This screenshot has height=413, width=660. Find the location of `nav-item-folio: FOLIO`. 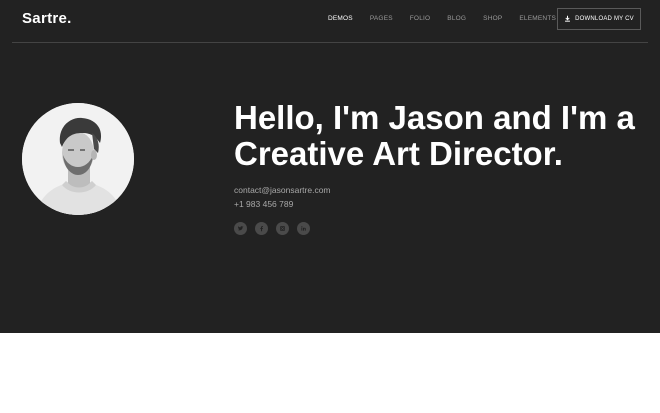

nav-item-folio: FOLIO is located at coordinates (420, 20).